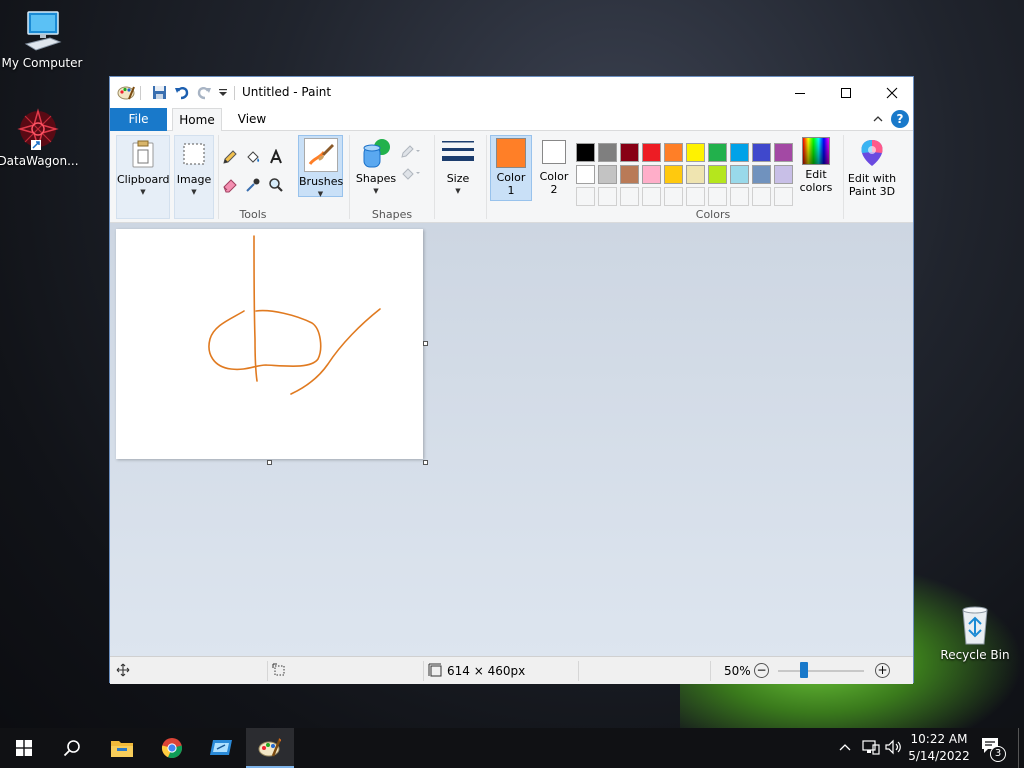 The image size is (1024, 768). What do you see at coordinates (900, 119) in the screenshot?
I see `help-icon: ?` at bounding box center [900, 119].